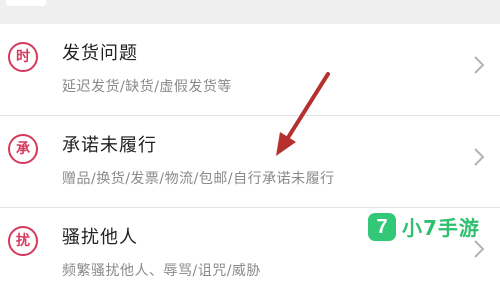 The height and width of the screenshot is (281, 500). What do you see at coordinates (26, 3) in the screenshot?
I see `status-bar-remnant` at bounding box center [26, 3].